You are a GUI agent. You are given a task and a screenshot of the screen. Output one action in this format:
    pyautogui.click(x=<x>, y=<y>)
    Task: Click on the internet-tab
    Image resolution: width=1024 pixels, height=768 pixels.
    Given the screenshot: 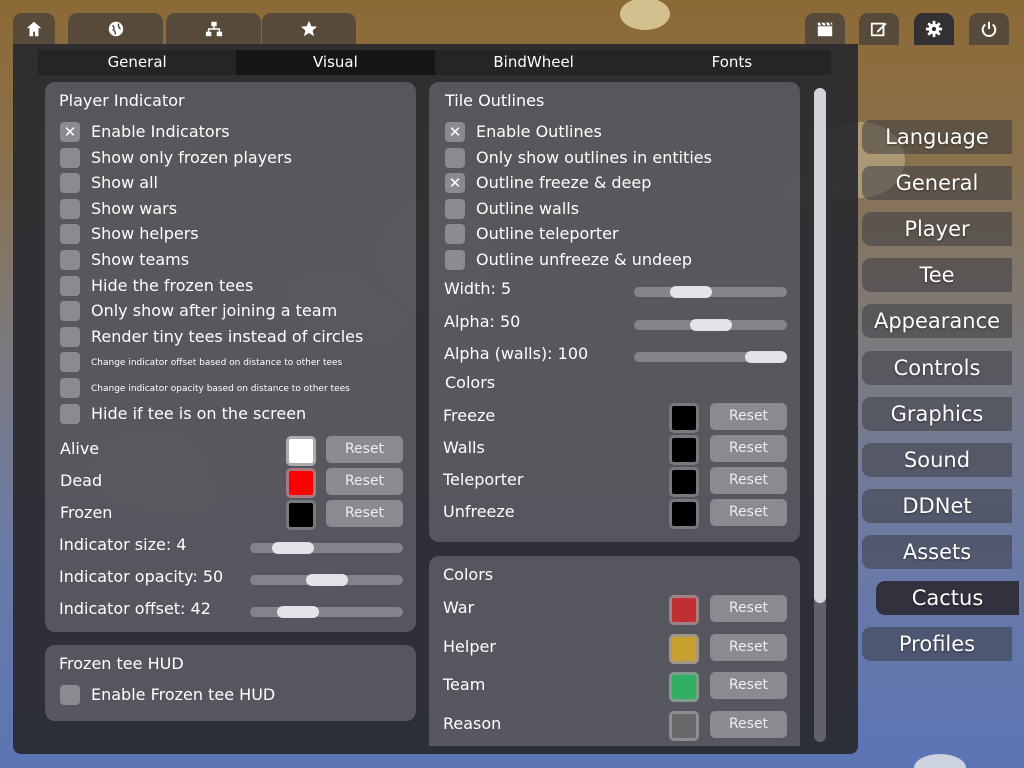 What is the action you would take?
    pyautogui.click(x=115, y=29)
    